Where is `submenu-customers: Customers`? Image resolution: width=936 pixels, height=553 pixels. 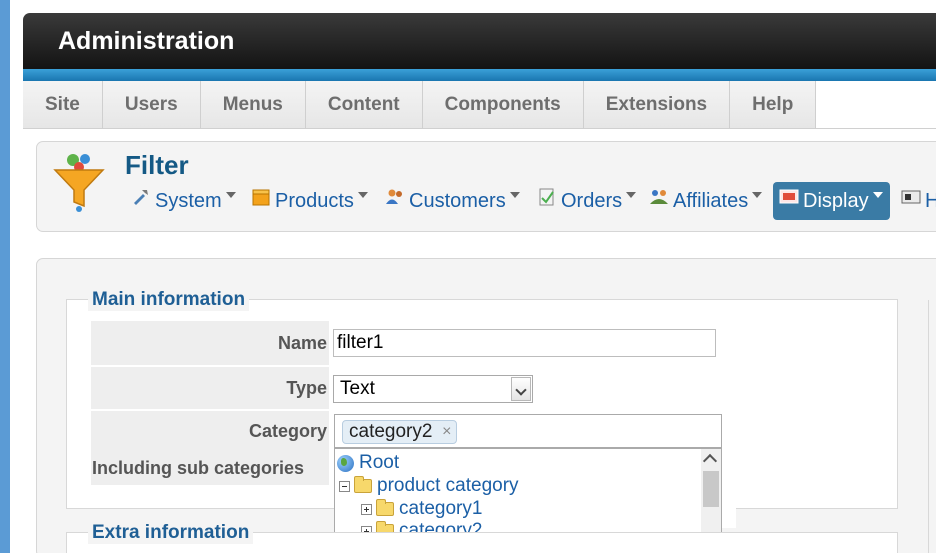
submenu-customers: Customers is located at coordinates (452, 201).